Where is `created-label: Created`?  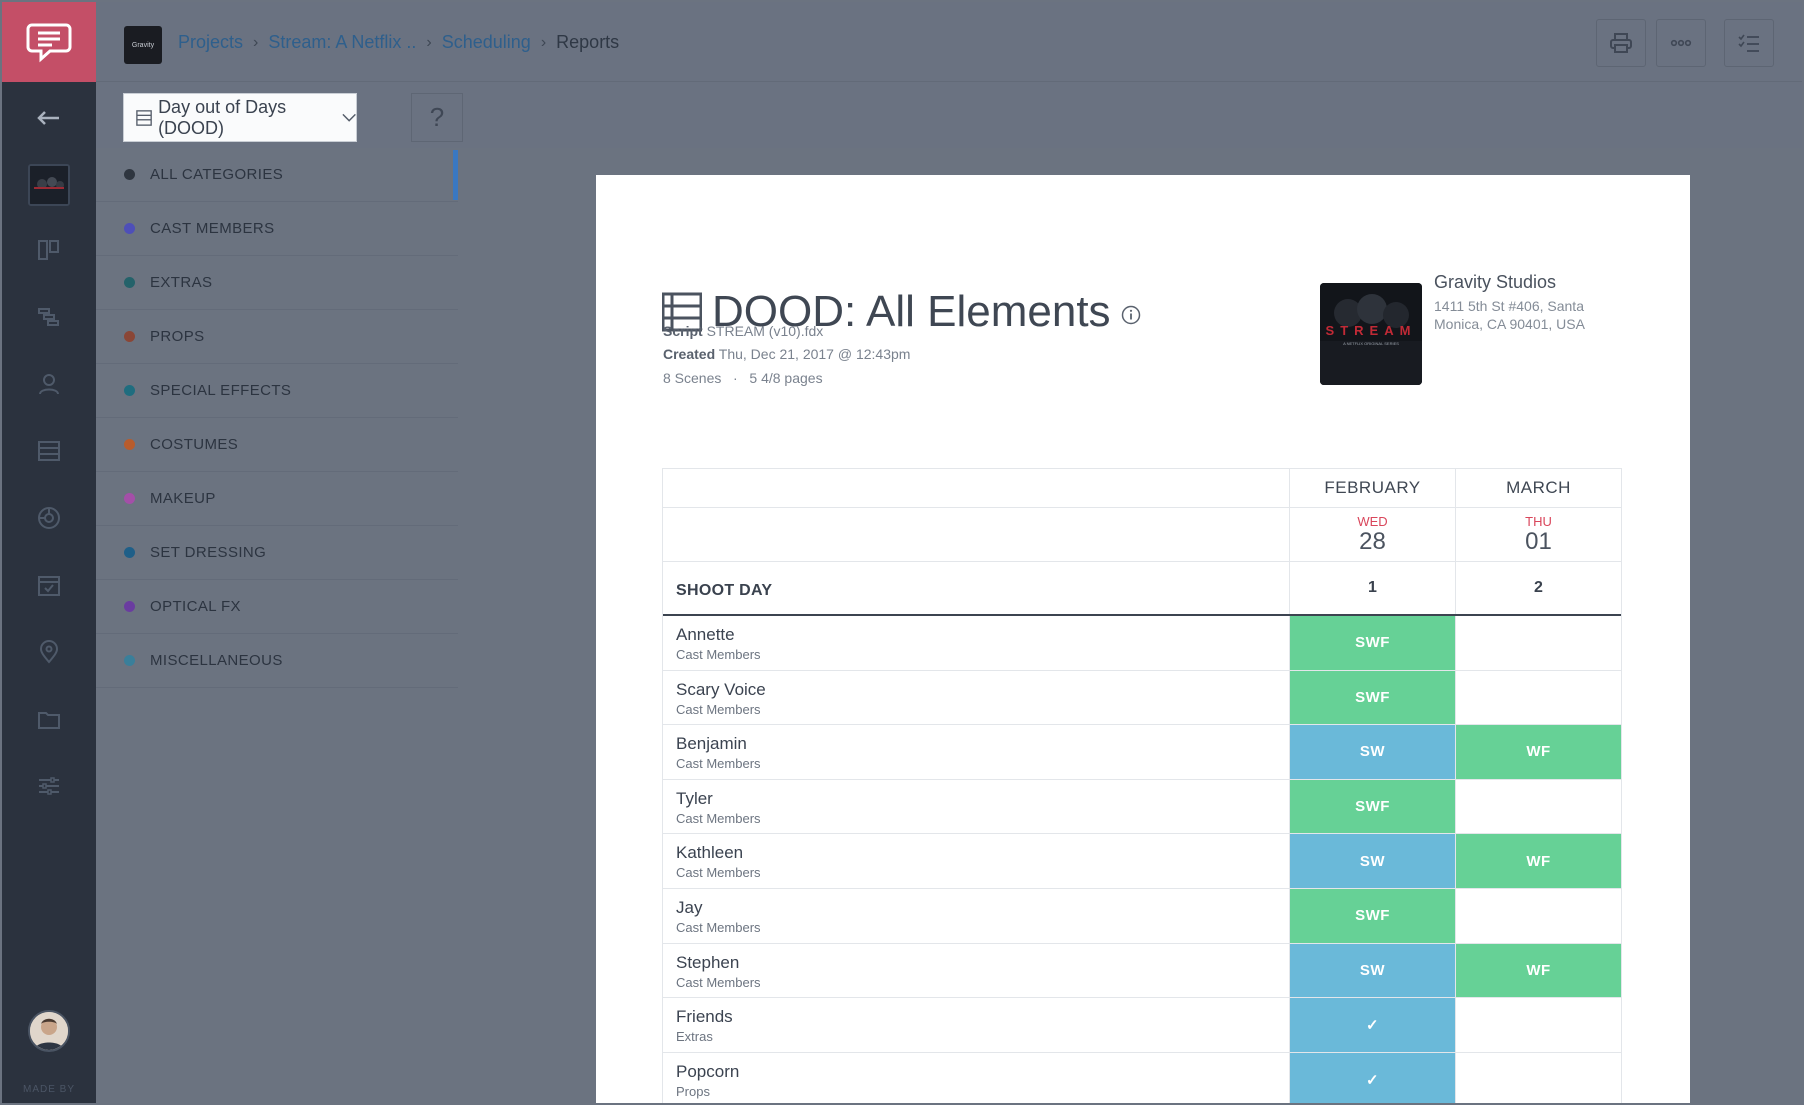 created-label: Created is located at coordinates (689, 354).